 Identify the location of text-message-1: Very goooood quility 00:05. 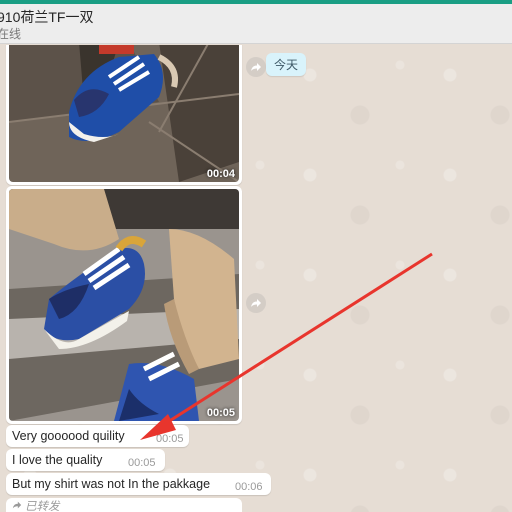
(97, 436).